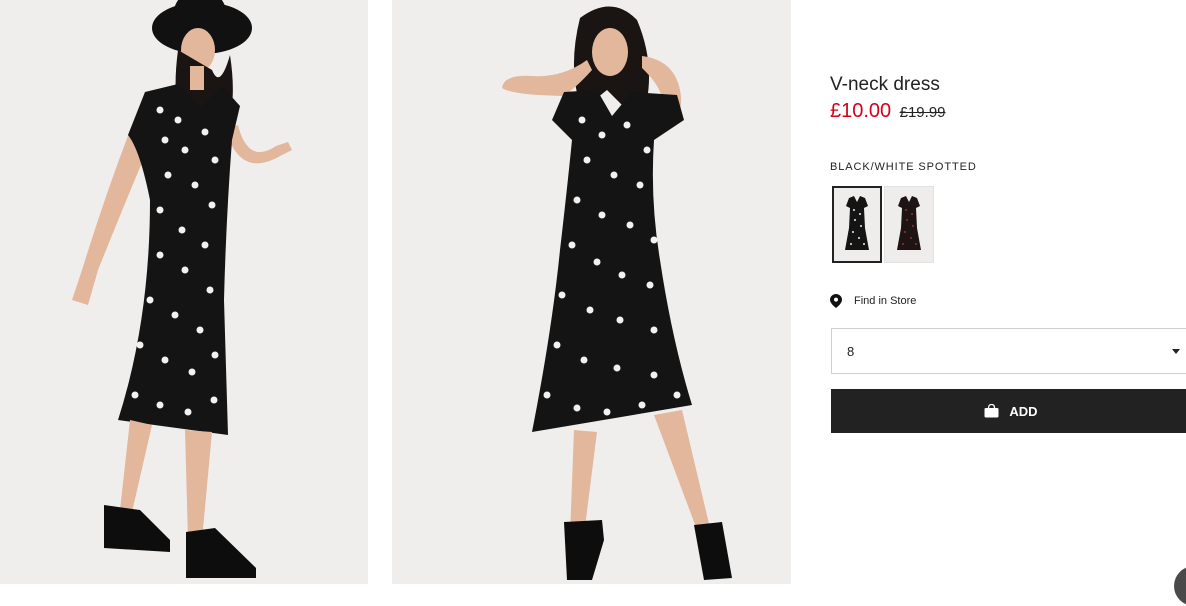  Describe the element at coordinates (851, 351) in the screenshot. I see `size-selected-value: 8` at that location.